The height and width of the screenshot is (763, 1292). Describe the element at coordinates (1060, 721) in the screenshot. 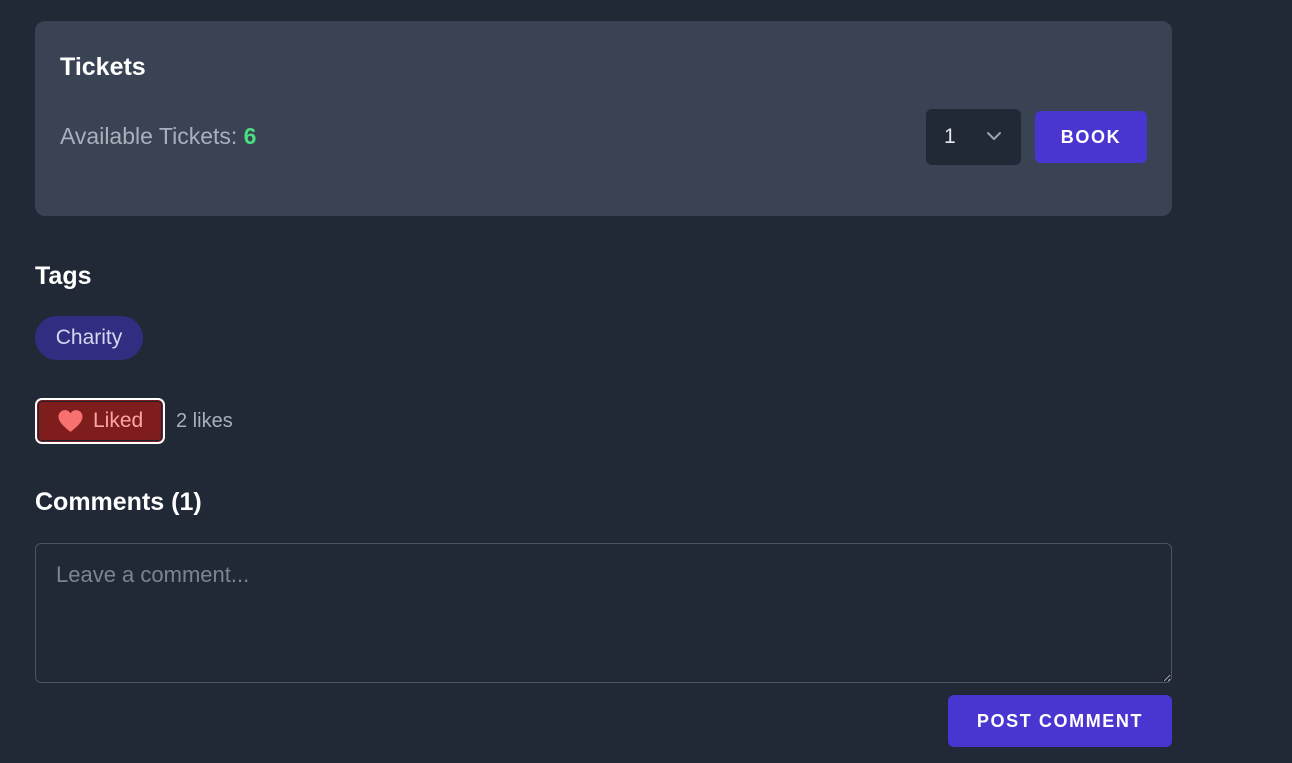

I see `post-comment-button: POST COMMENT` at that location.